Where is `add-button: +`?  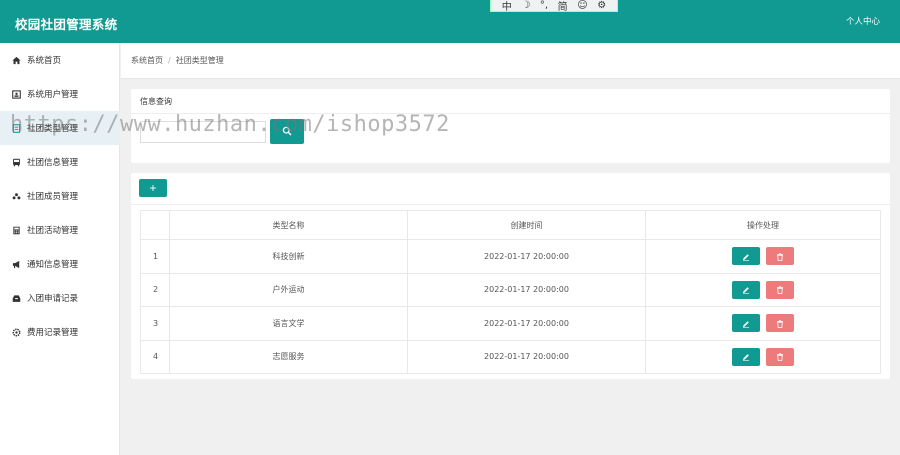 add-button: + is located at coordinates (153, 188).